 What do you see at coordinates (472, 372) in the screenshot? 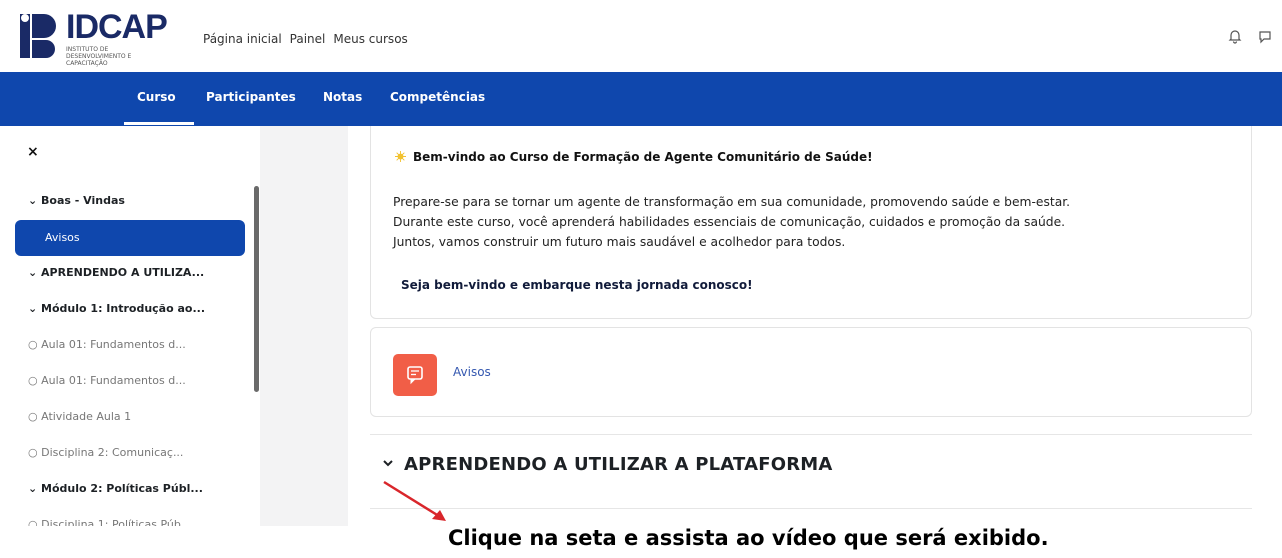
I see `avisos-activity-link: Avisos` at bounding box center [472, 372].